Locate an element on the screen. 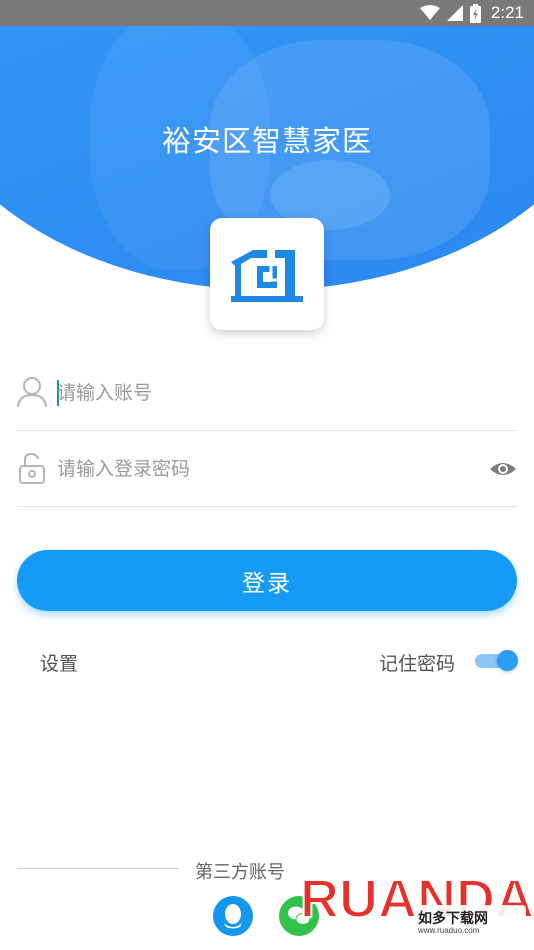 This screenshot has width=534, height=950. divider-line is located at coordinates (98, 868).